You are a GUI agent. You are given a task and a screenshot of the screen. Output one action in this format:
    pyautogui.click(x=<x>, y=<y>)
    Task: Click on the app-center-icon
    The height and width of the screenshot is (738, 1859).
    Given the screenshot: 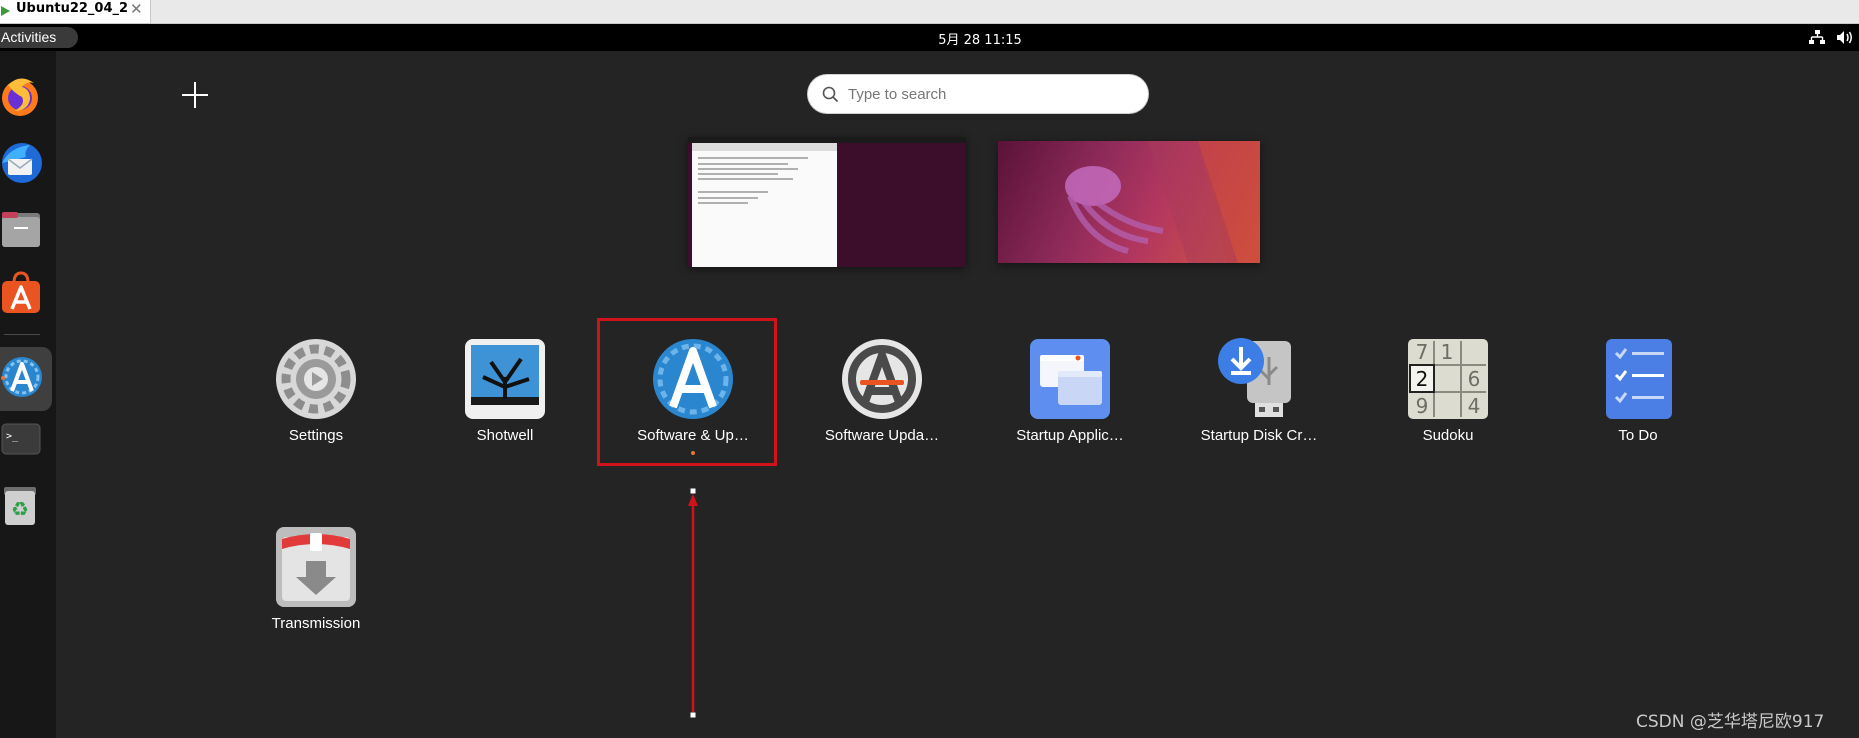 What is the action you would take?
    pyautogui.click(x=23, y=294)
    